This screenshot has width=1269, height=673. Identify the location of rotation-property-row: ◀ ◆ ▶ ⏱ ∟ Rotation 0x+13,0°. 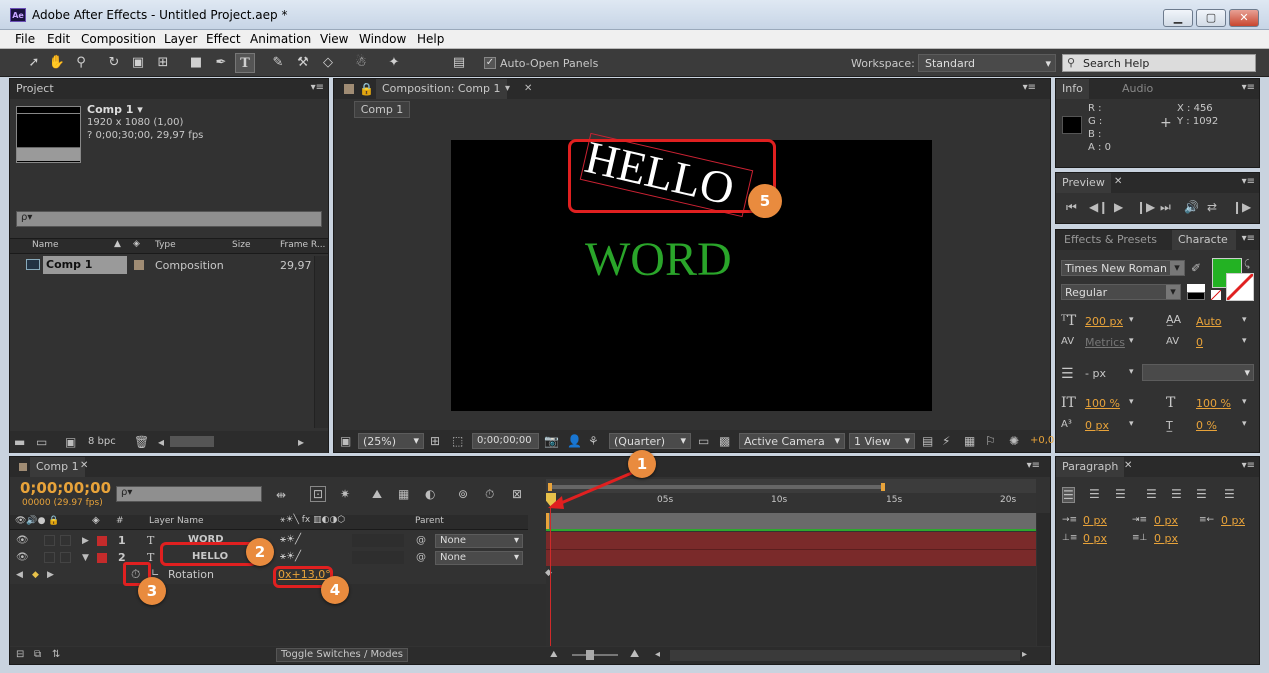
(269, 574).